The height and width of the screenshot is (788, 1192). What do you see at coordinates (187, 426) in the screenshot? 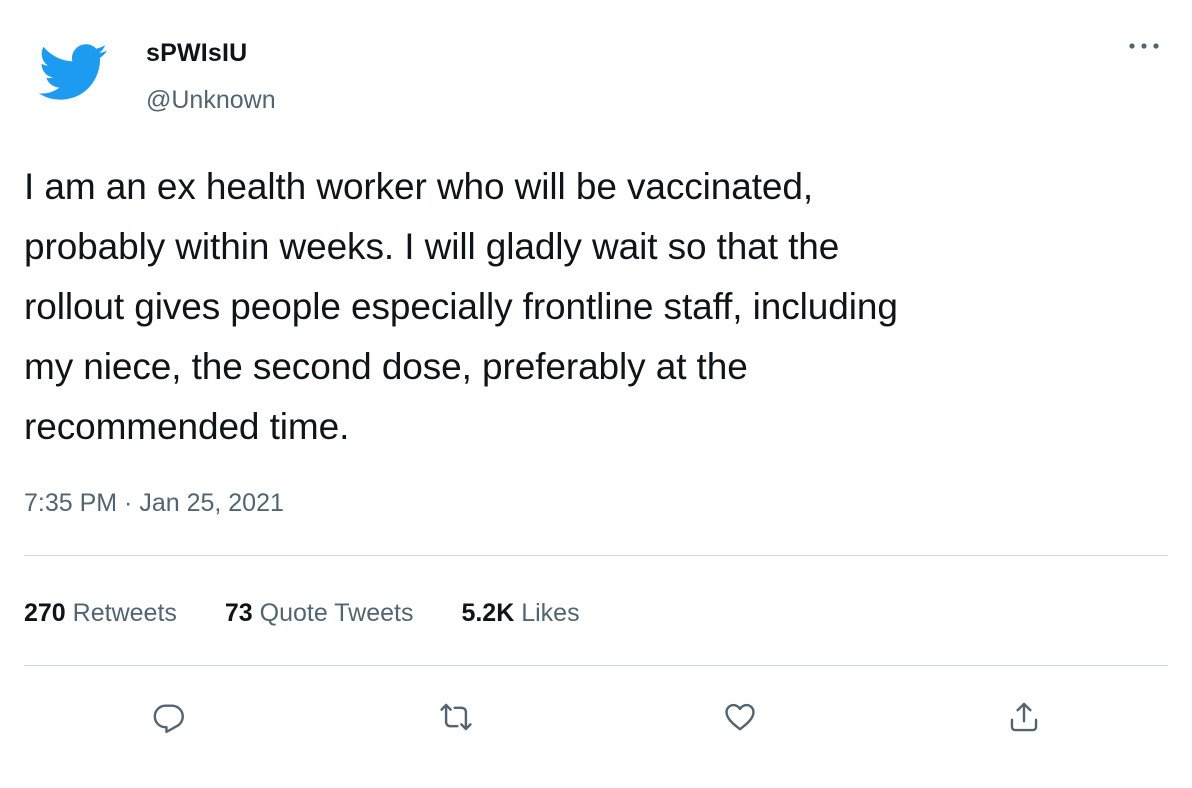
I see `tweet-text-line: recommended time.` at bounding box center [187, 426].